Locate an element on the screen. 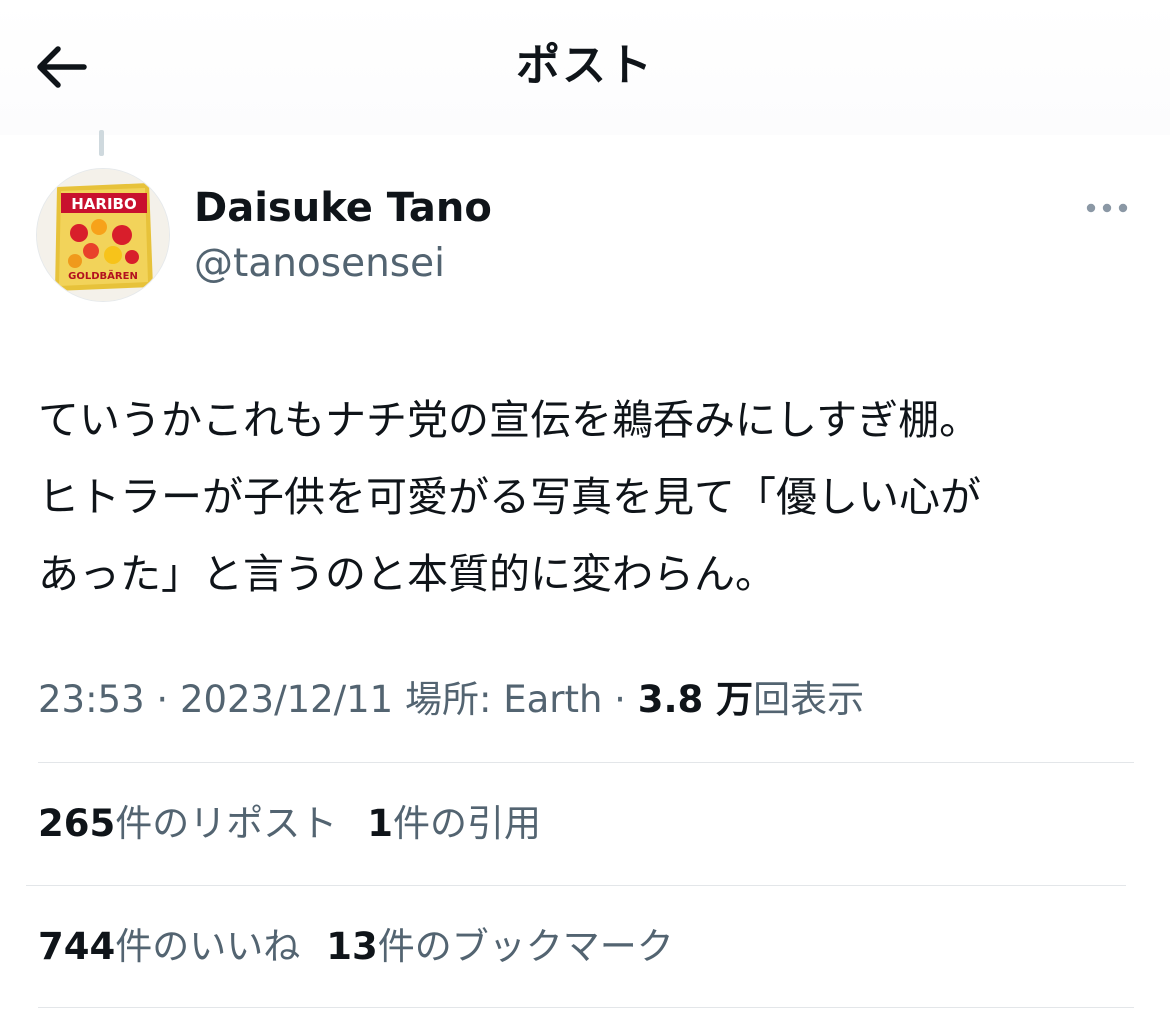 The width and height of the screenshot is (1170, 1015). post-meta: 23:53 · 2023/12/11 場所: Earth · 3.8 万回表示 is located at coordinates (451, 700).